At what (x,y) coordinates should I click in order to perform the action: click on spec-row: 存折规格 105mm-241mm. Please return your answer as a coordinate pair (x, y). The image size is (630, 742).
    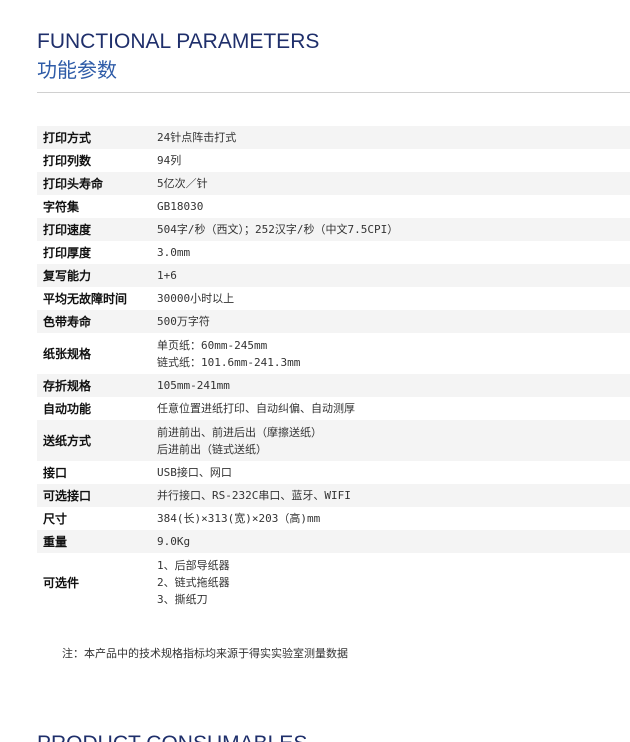
    Looking at the image, I should click on (333, 385).